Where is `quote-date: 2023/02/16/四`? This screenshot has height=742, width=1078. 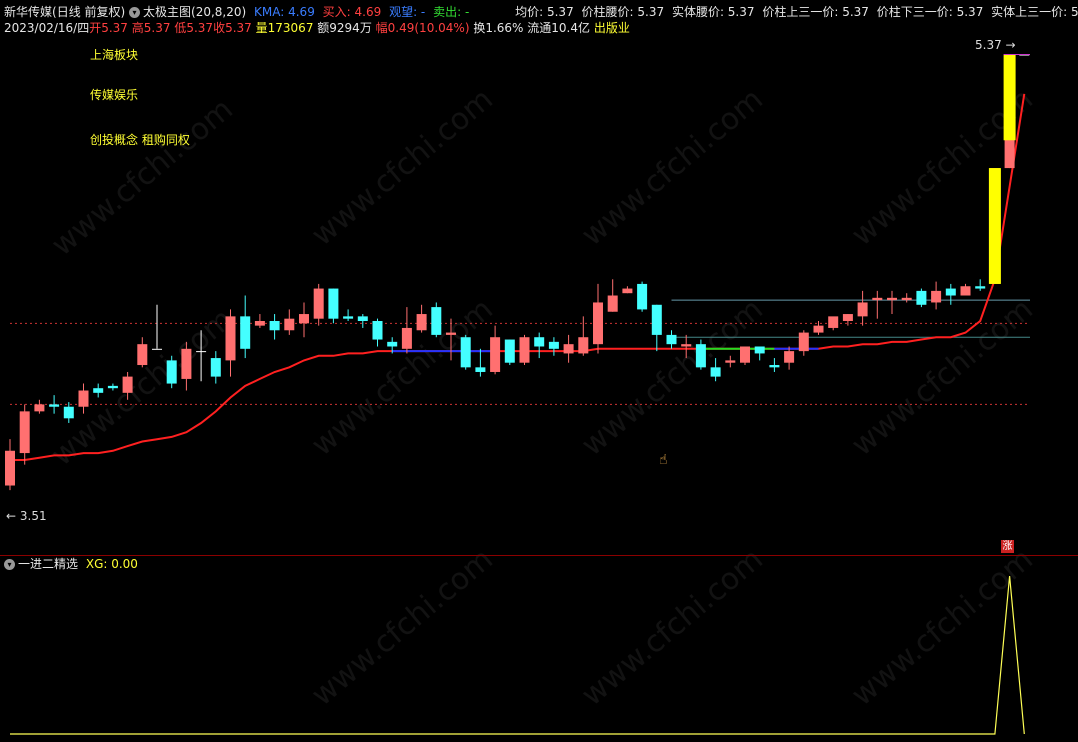 quote-date: 2023/02/16/四 is located at coordinates (47, 28).